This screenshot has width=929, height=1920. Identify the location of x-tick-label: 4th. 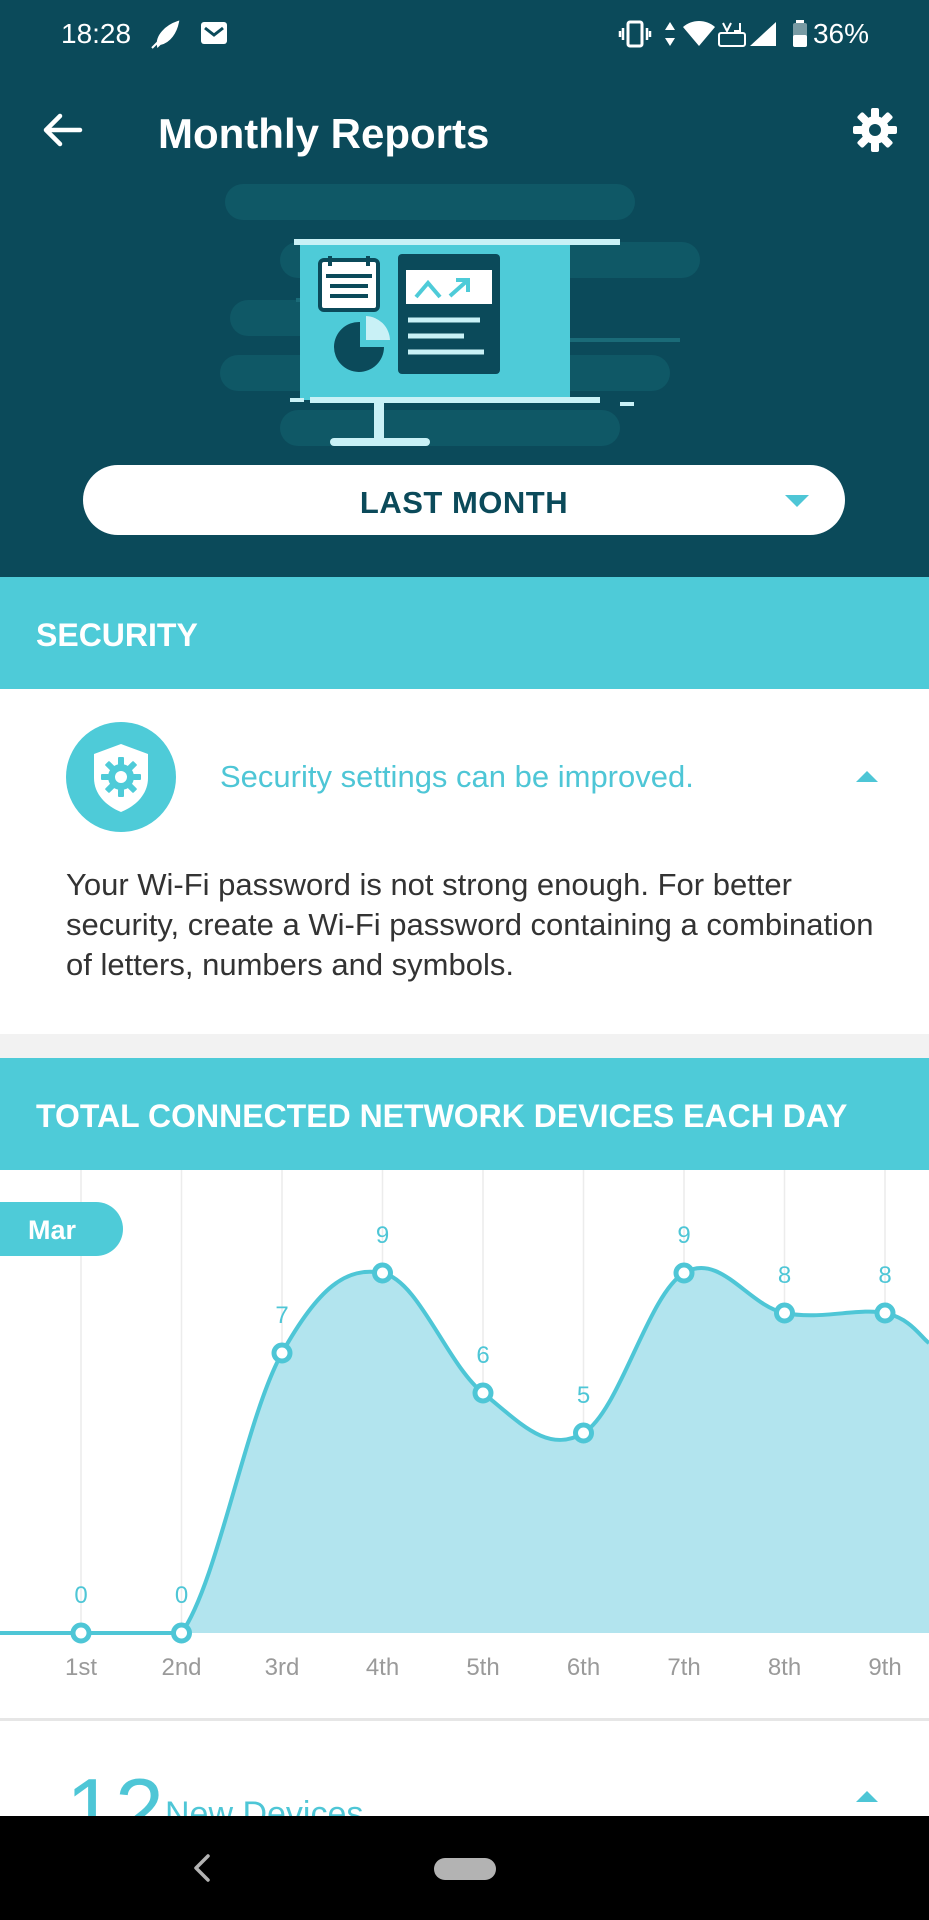
(382, 1667).